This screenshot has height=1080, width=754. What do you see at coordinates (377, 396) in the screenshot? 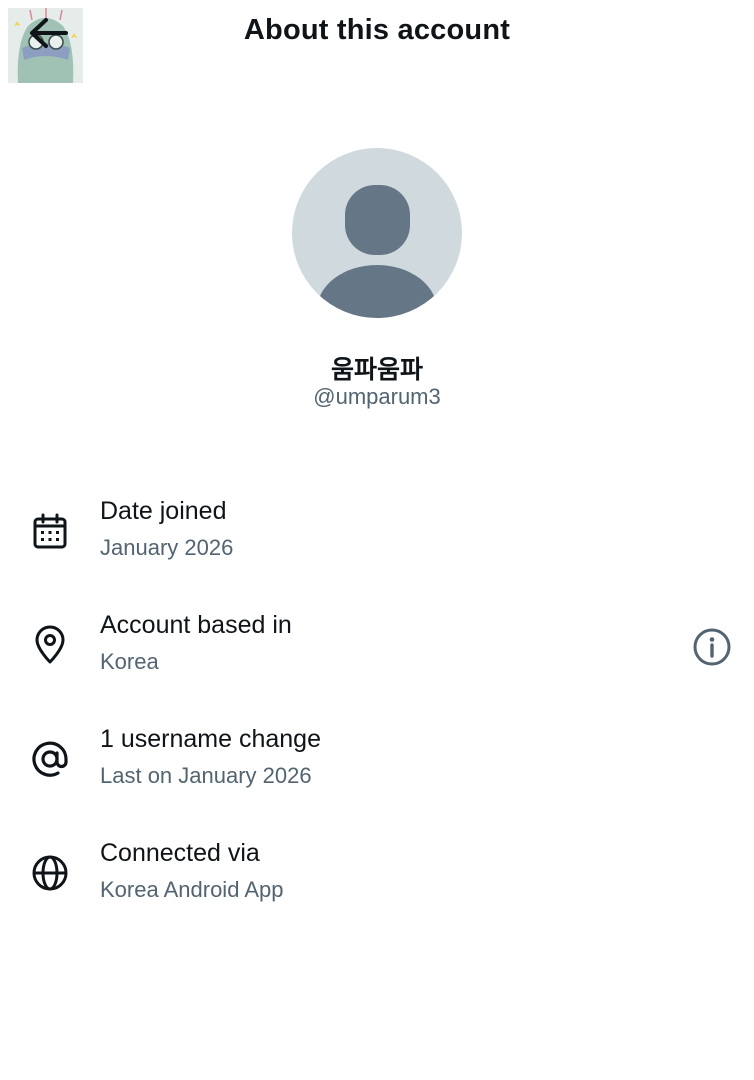
I see `username-handle: @umparum3` at bounding box center [377, 396].